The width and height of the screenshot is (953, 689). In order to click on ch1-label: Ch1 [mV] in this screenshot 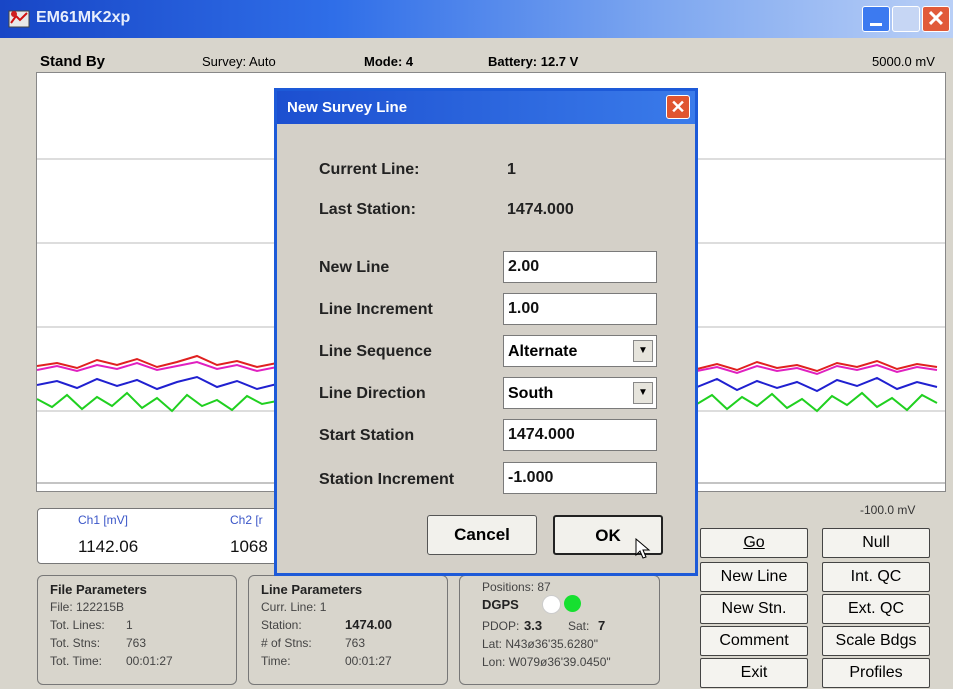, I will do `click(103, 520)`.